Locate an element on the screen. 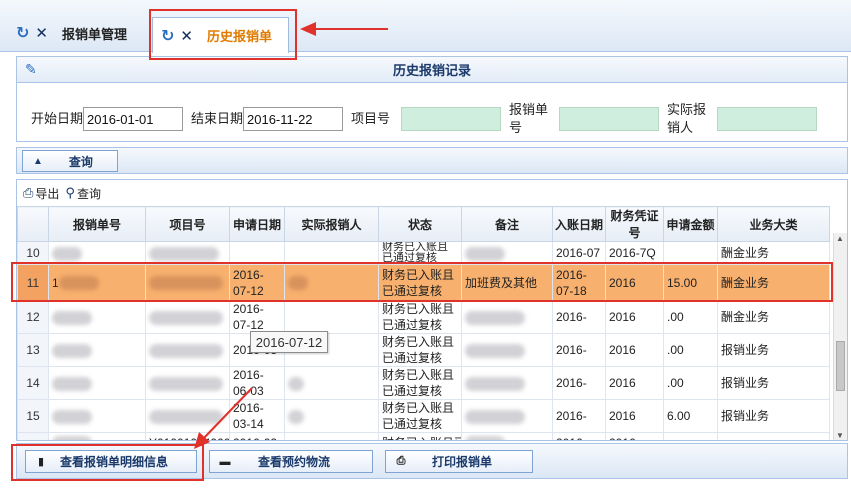 Image resolution: width=851 pixels, height=490 pixels. arrow-to-button is located at coordinates (227, 414).